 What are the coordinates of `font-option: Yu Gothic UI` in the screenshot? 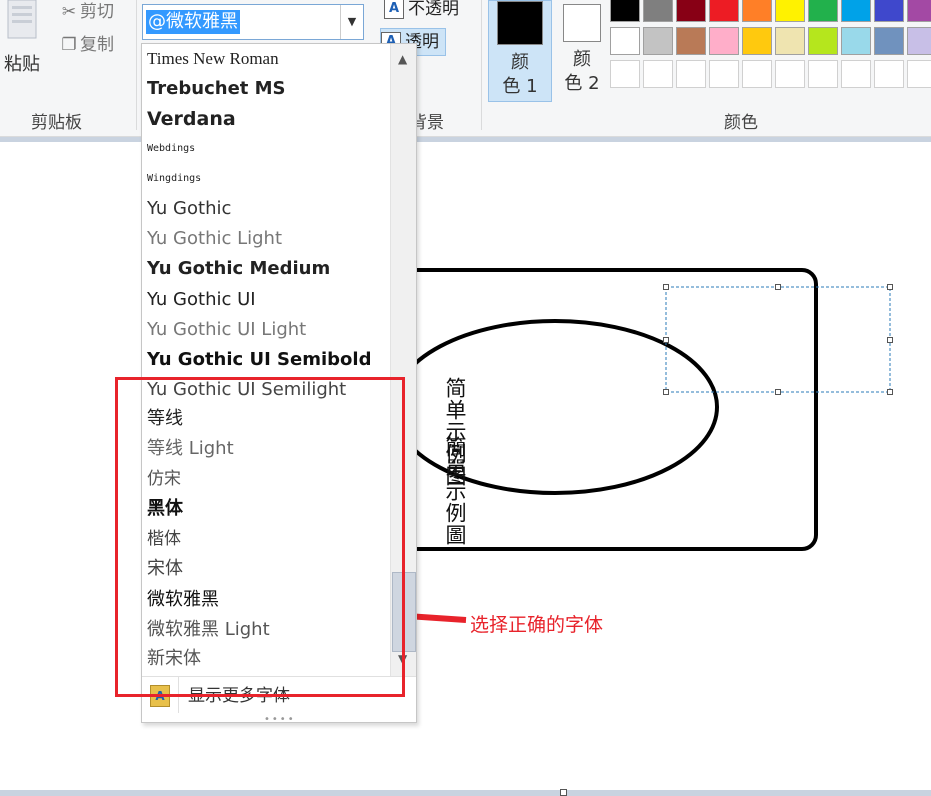 It's located at (201, 300).